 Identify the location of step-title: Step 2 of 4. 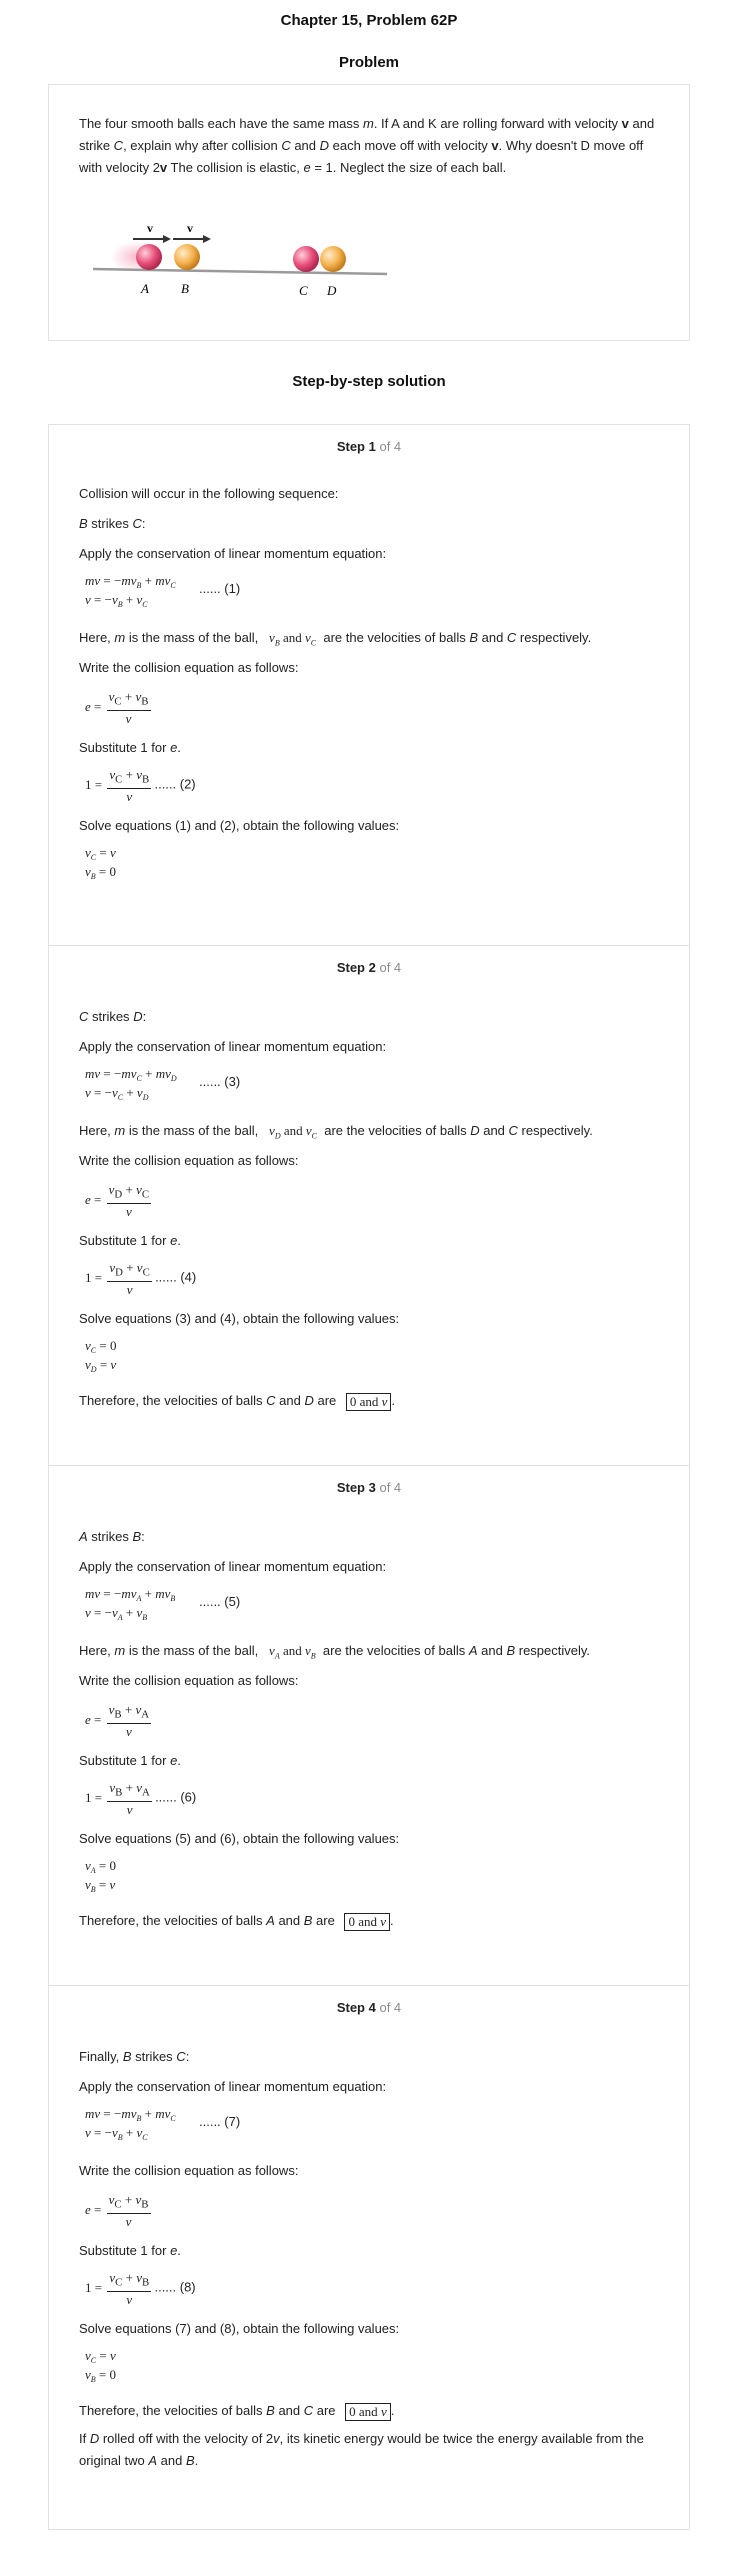
(369, 967).